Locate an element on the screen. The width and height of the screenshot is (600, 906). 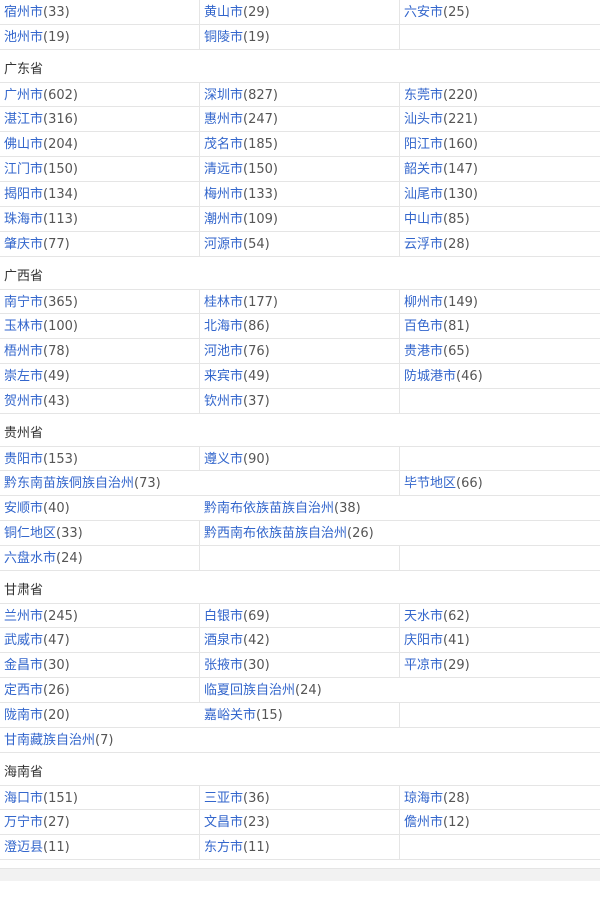
city-link: 武威市(47) is located at coordinates (100, 640).